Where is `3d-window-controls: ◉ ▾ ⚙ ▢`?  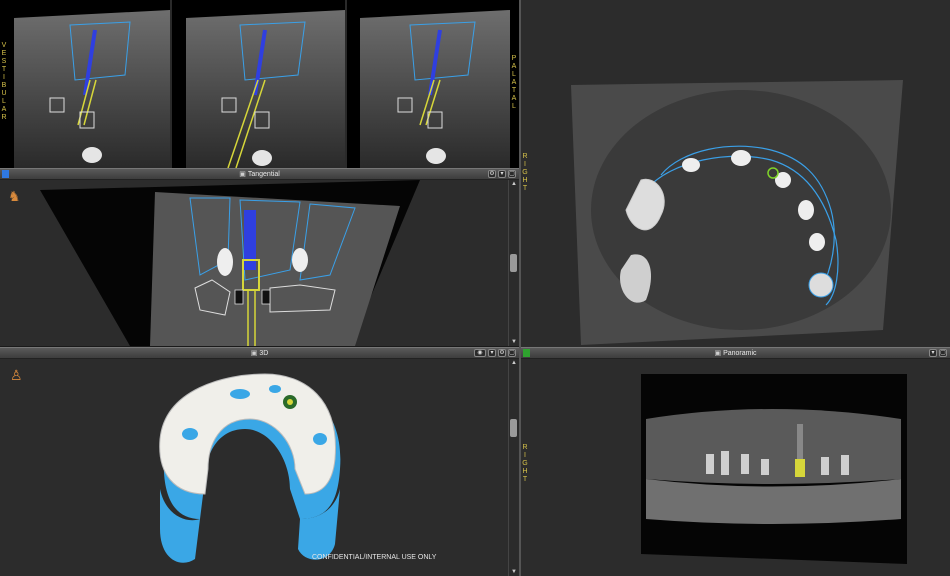
3d-window-controls: ◉ ▾ ⚙ ▢ is located at coordinates (495, 353).